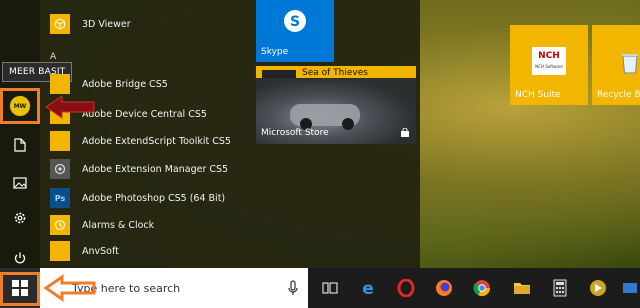  What do you see at coordinates (295, 133) in the screenshot?
I see `tile-label: Microsoft Store` at bounding box center [295, 133].